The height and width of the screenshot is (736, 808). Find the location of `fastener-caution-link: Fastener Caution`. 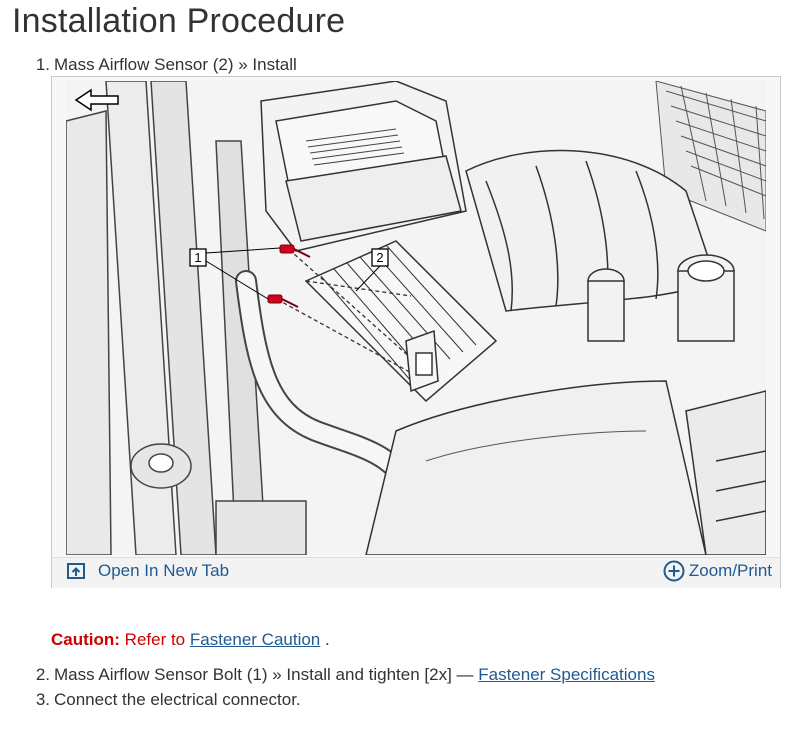

fastener-caution-link: Fastener Caution is located at coordinates (255, 639).